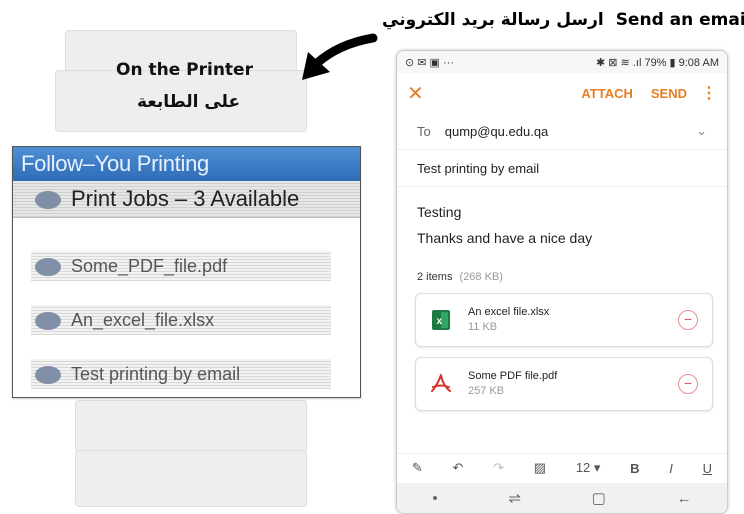 The image size is (744, 514). What do you see at coordinates (540, 468) in the screenshot?
I see `image-icon: ▨` at bounding box center [540, 468].